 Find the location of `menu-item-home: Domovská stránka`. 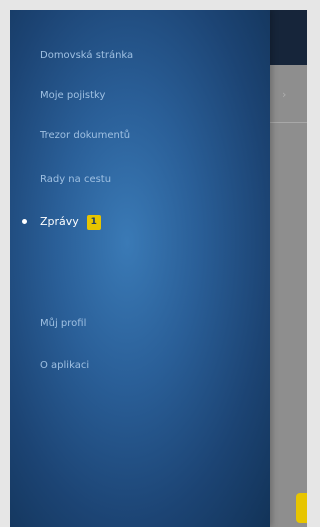

menu-item-home: Domovská stránka is located at coordinates (86, 56).